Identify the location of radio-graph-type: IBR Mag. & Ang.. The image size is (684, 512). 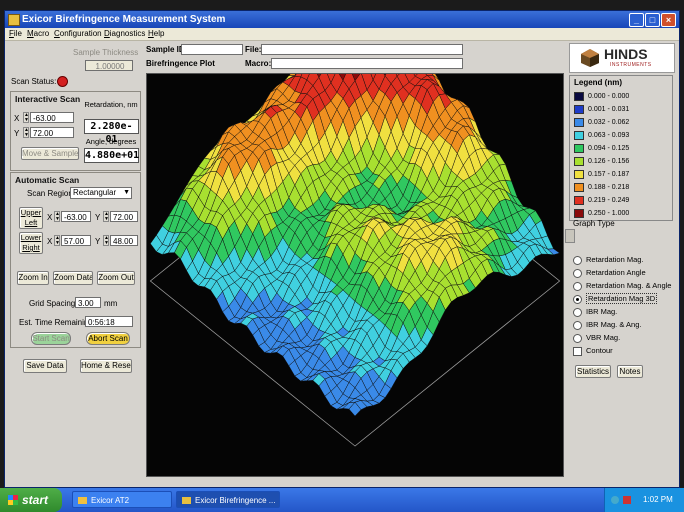
(607, 325).